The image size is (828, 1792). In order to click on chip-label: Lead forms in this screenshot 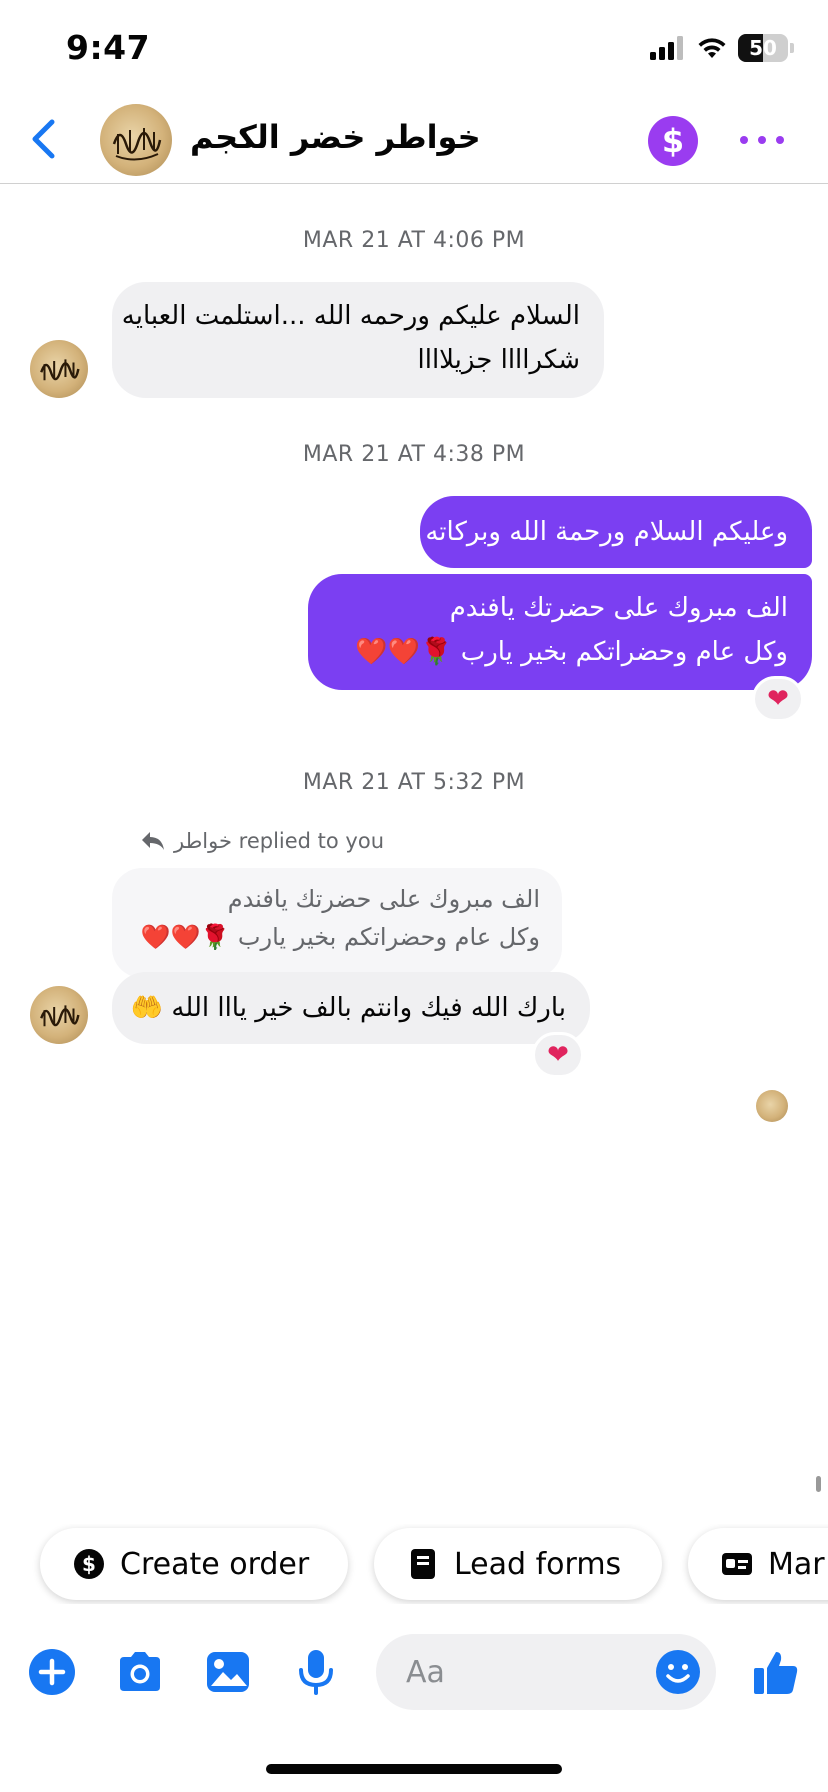, I will do `click(538, 1564)`.